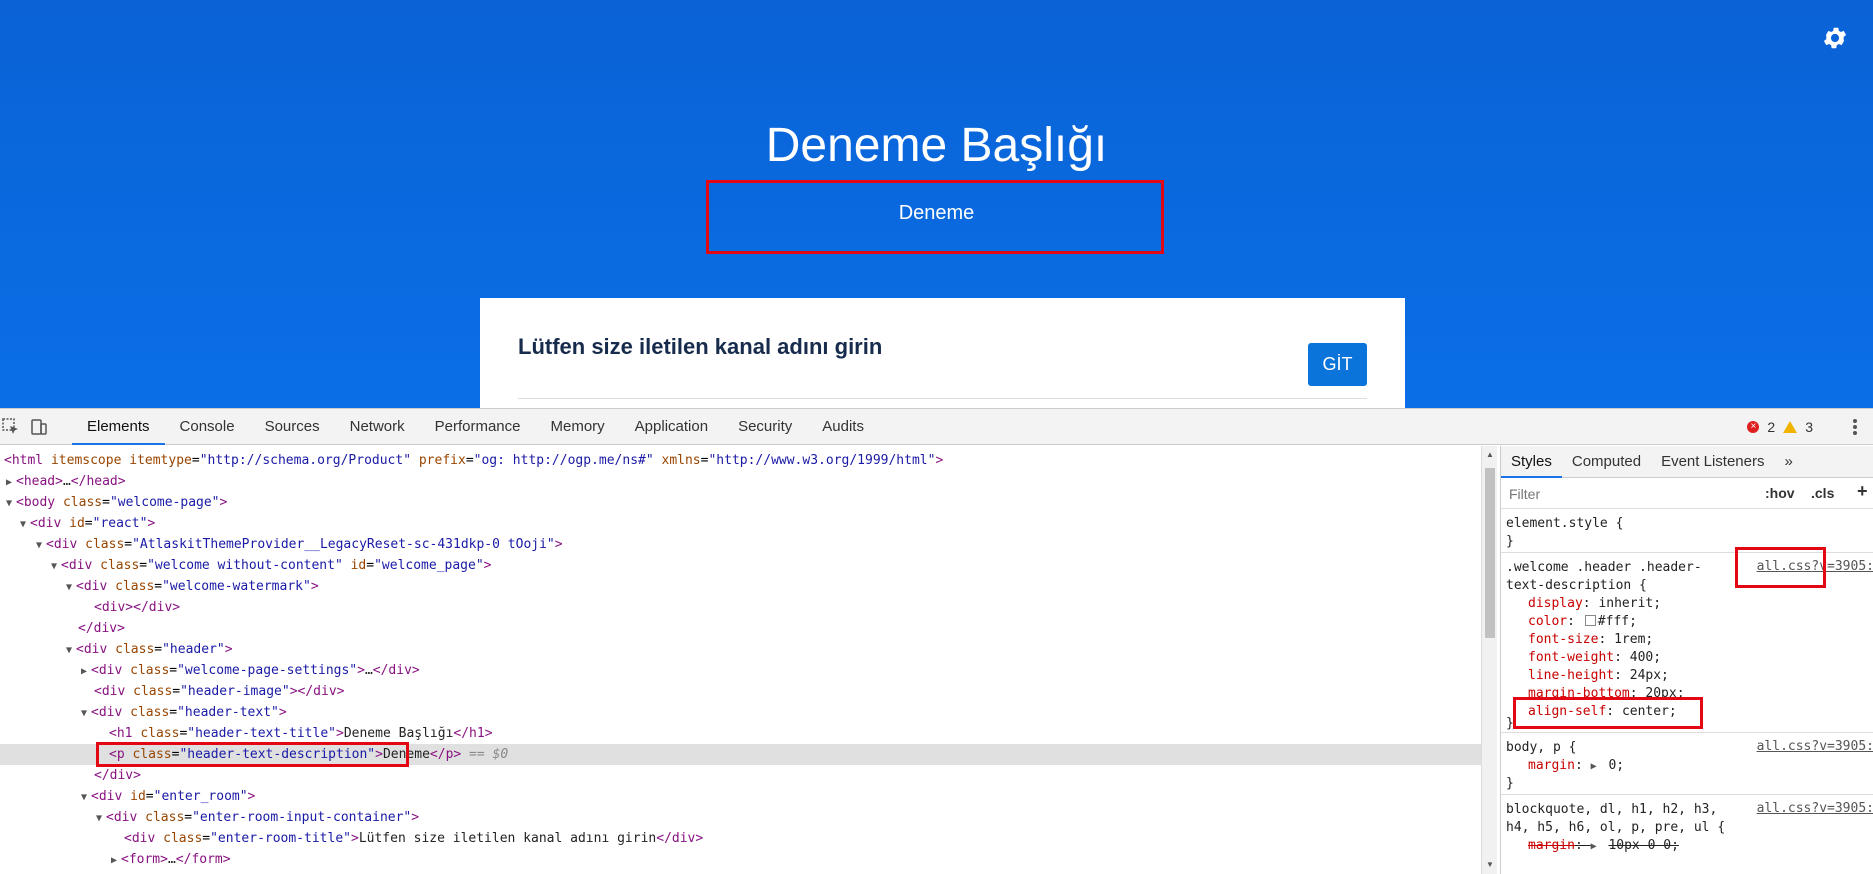 This screenshot has width=1873, height=874. What do you see at coordinates (11, 427) in the screenshot?
I see `inspect-element-icon` at bounding box center [11, 427].